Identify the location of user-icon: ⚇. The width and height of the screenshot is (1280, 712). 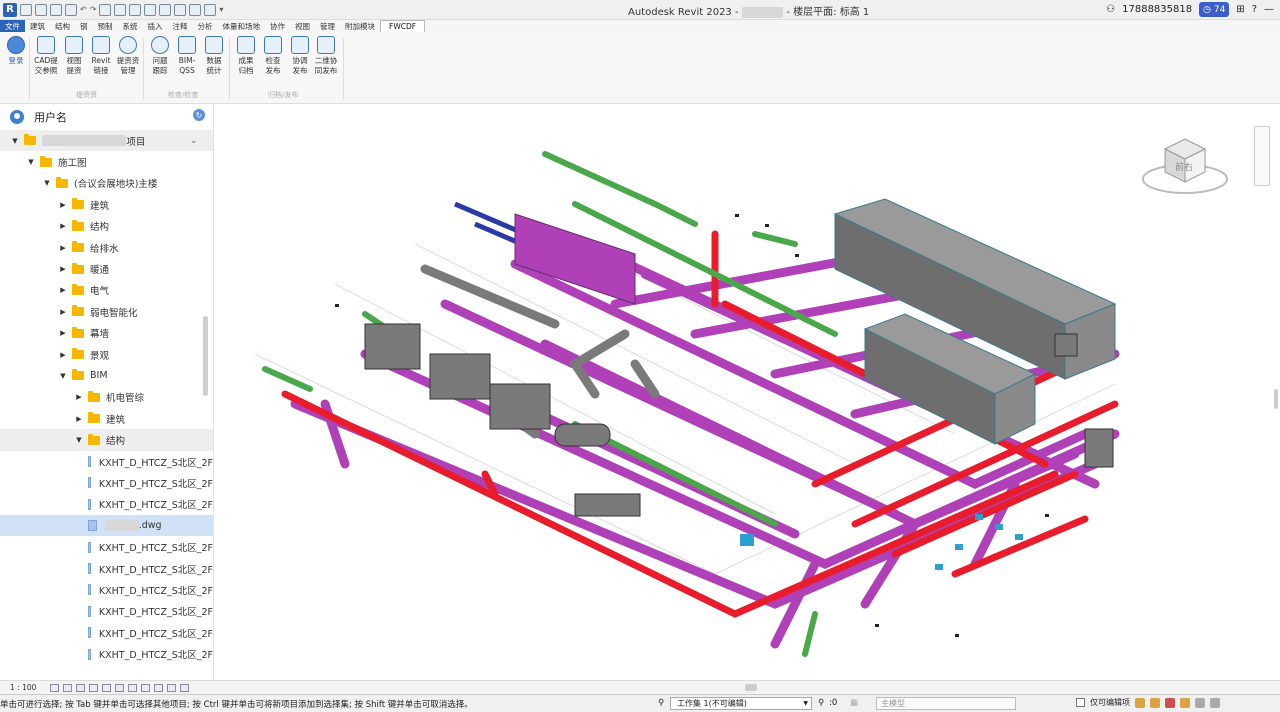
(1110, 9).